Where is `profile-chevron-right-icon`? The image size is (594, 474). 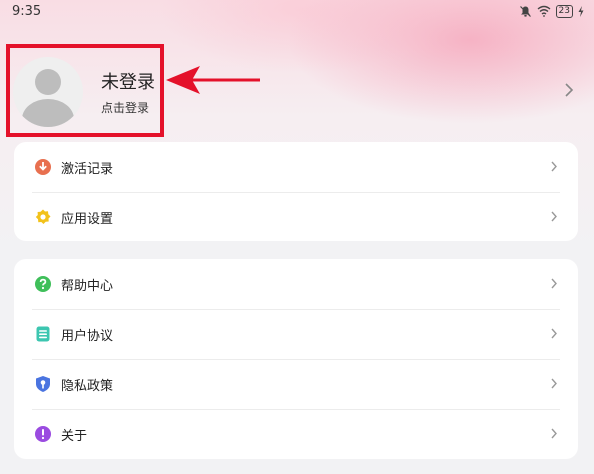 profile-chevron-right-icon is located at coordinates (569, 90).